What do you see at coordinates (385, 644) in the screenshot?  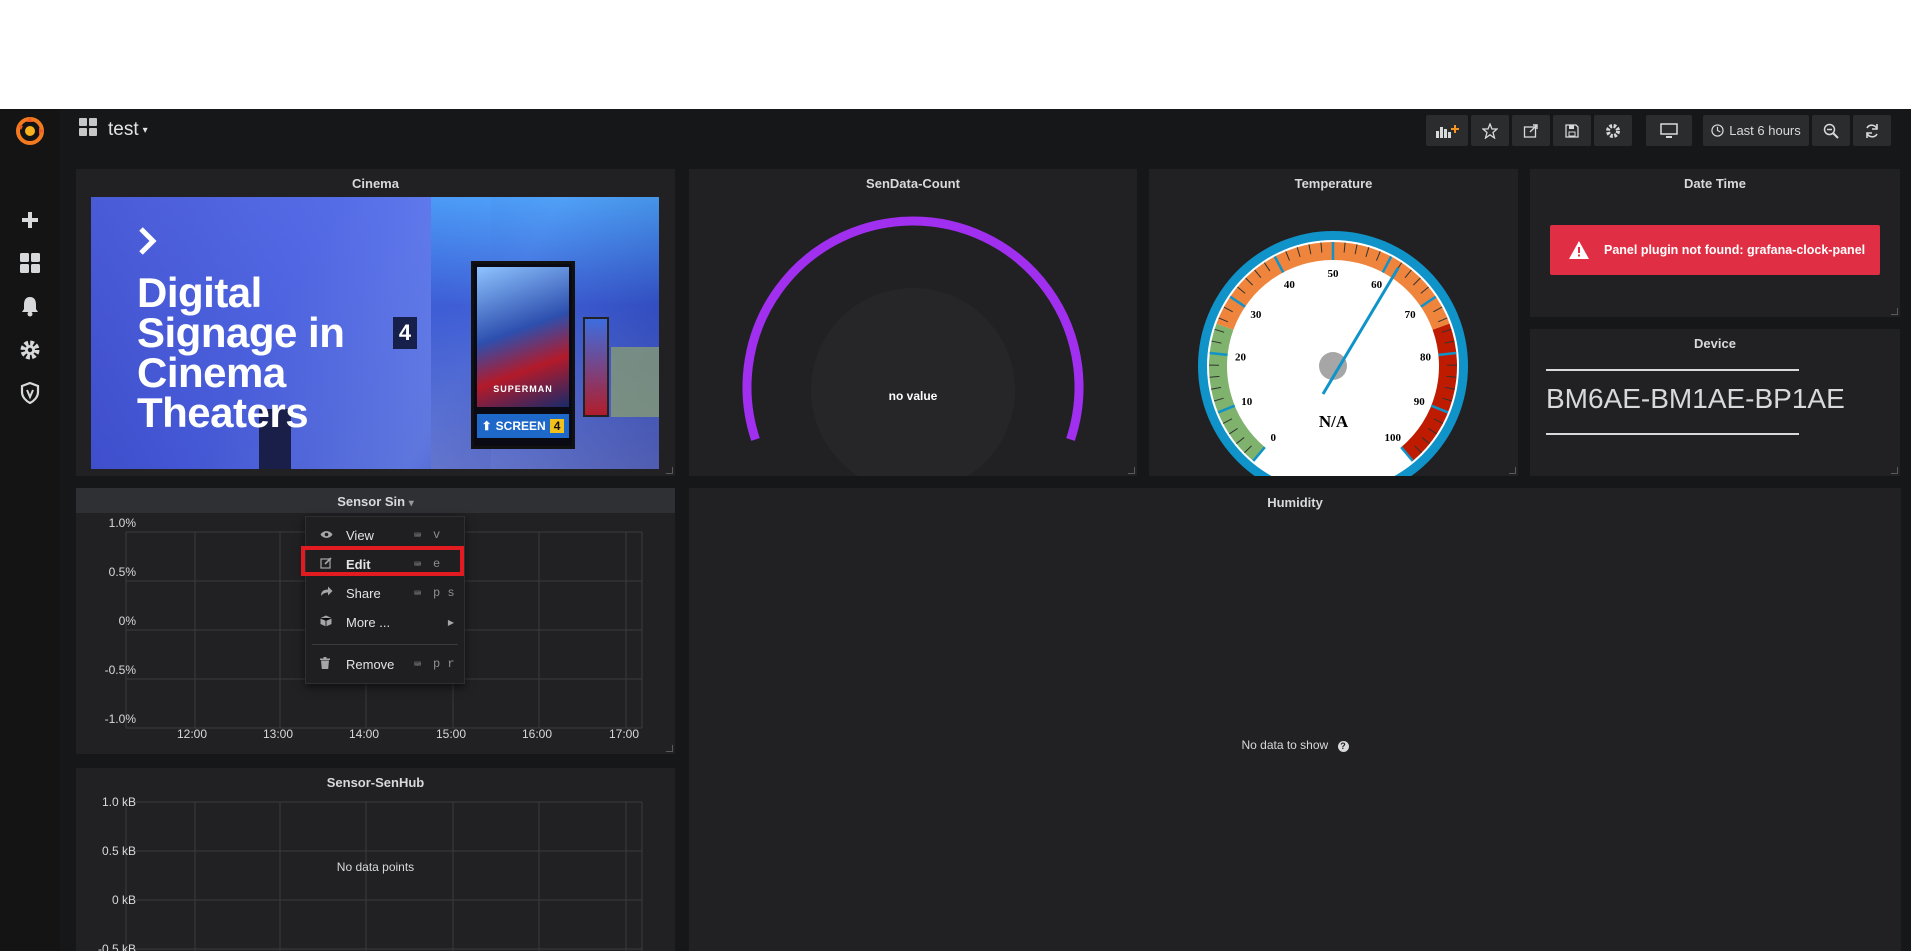 I see `menu-divider` at bounding box center [385, 644].